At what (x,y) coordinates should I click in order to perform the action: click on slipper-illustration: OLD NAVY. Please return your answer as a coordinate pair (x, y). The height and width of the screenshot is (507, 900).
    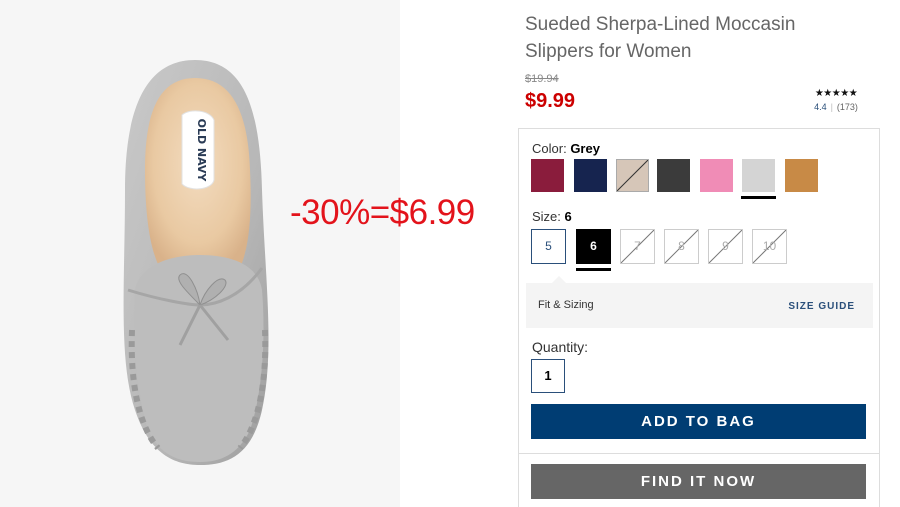
    Looking at the image, I should click on (196, 262).